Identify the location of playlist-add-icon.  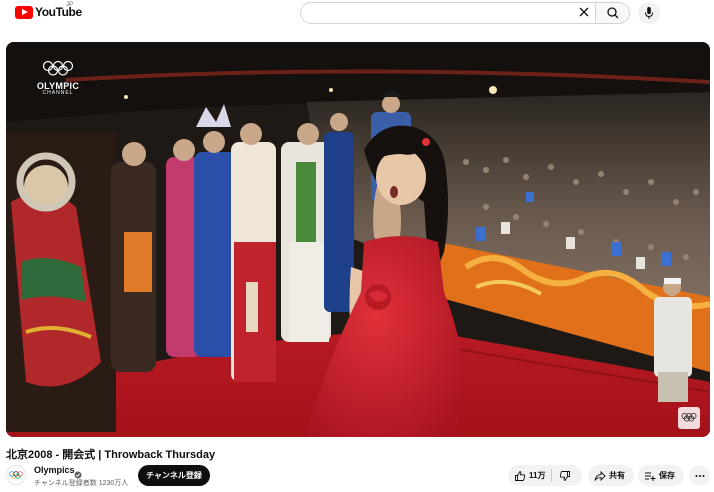
(650, 476).